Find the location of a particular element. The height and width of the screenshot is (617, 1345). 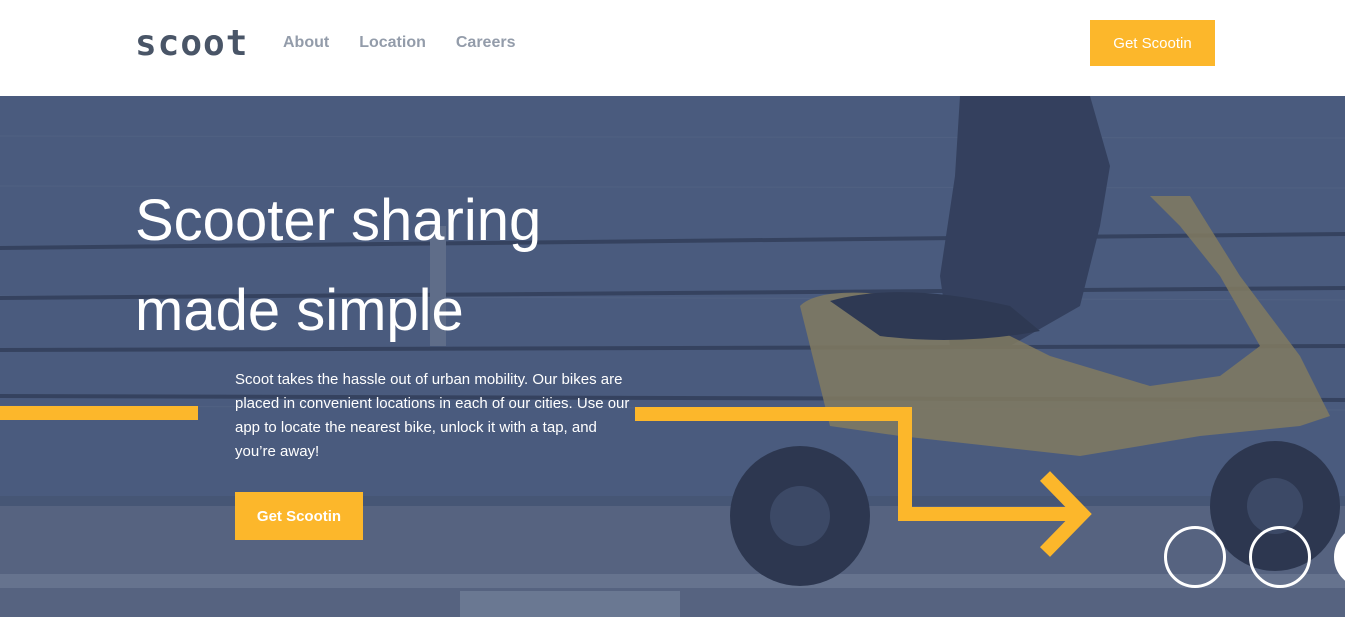

logo: scoot is located at coordinates (191, 44).